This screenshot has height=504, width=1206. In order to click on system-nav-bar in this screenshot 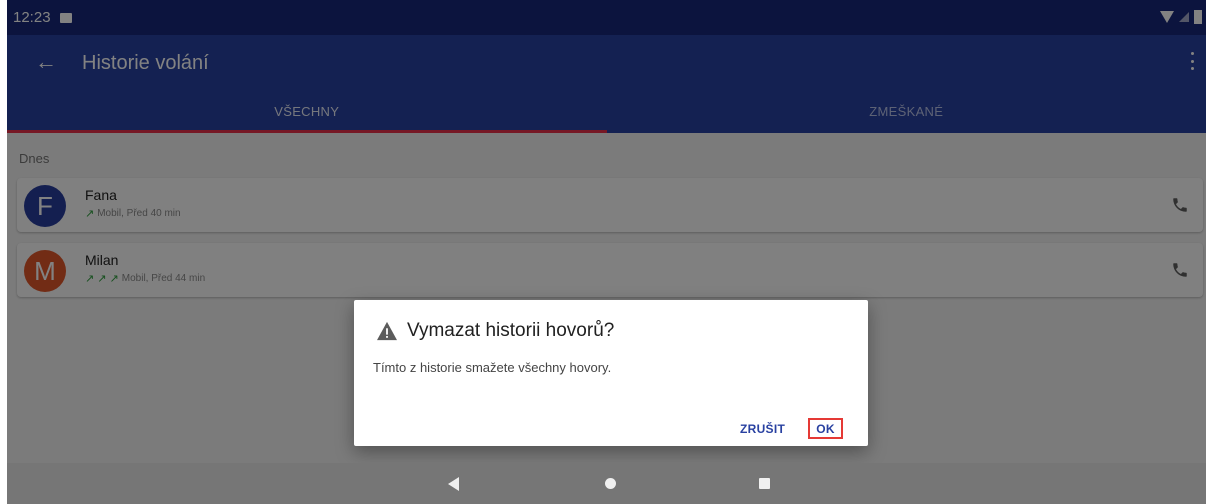, I will do `click(606, 483)`.